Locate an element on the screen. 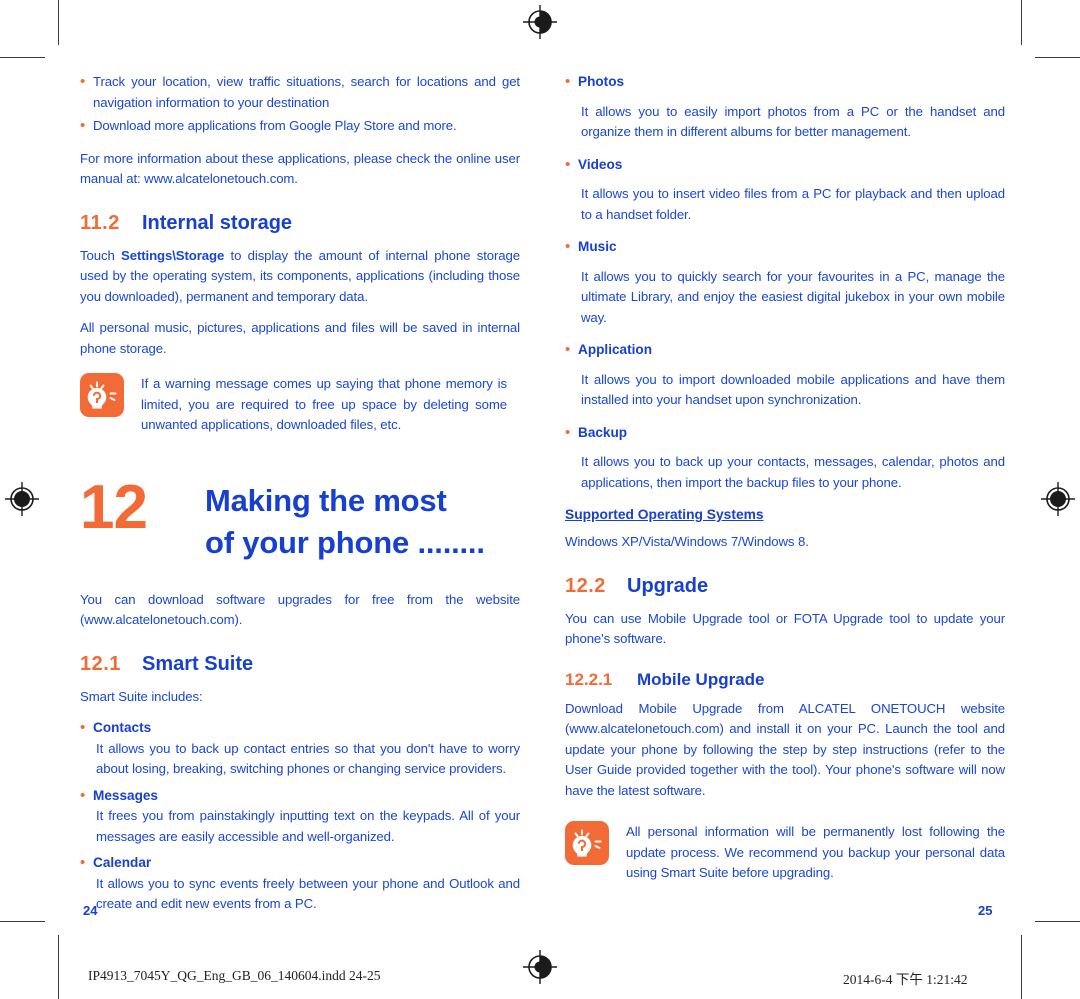  supported-os-value: Windows XP/Vista/Windows 7/Windows 8. is located at coordinates (687, 541).